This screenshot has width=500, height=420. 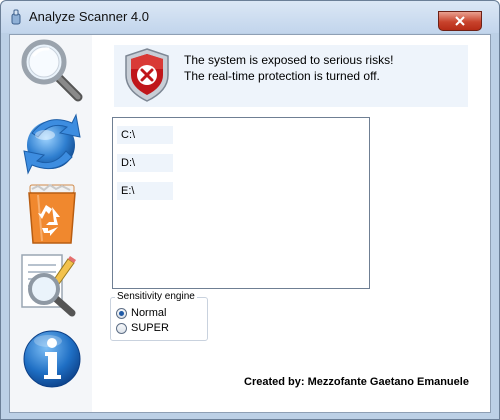 I want to click on sensitivity-engine-group: Sensitivity engine Normal SUPER, so click(x=159, y=316).